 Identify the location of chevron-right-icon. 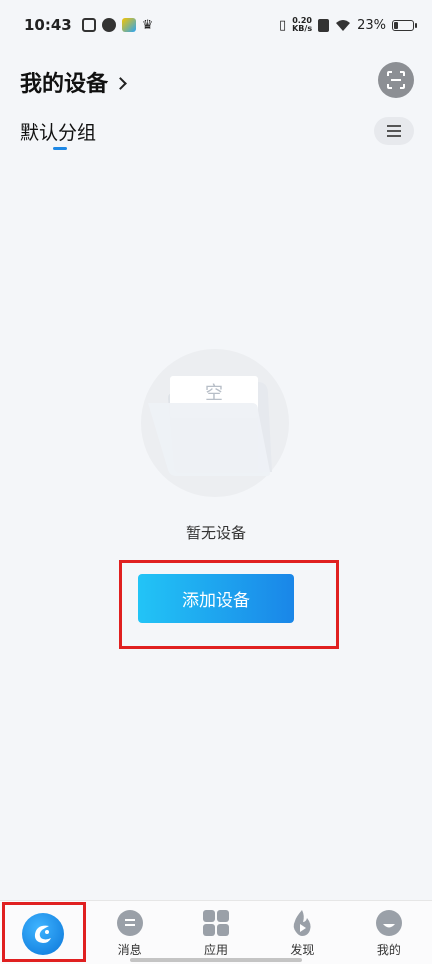
(120, 83).